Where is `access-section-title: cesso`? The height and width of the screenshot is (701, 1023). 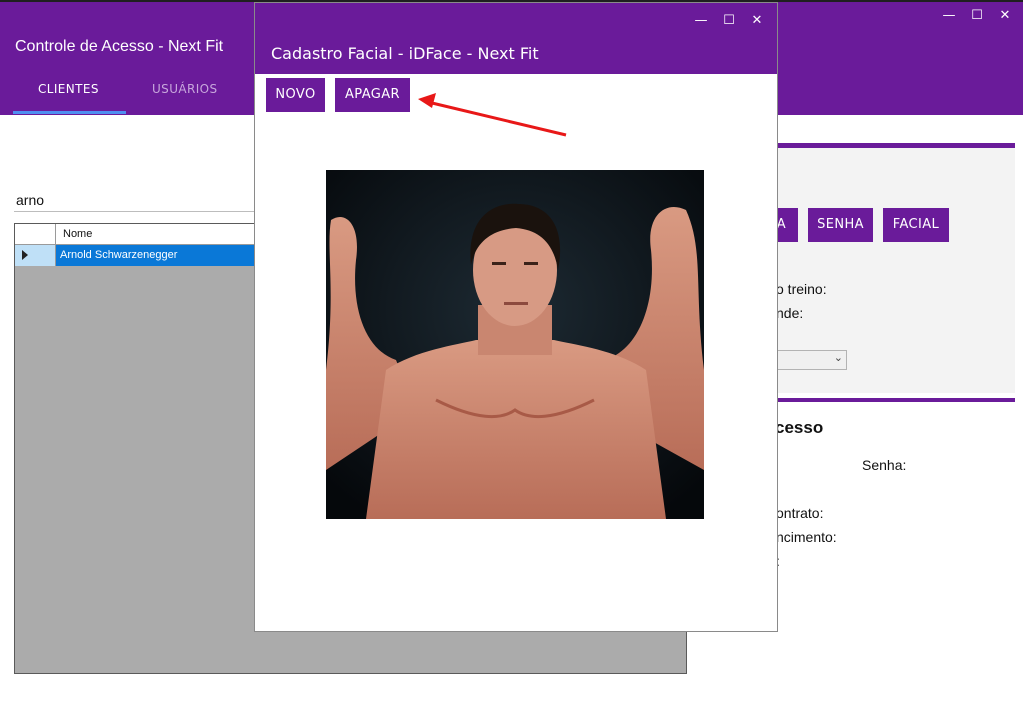
access-section-title: cesso is located at coordinates (799, 427).